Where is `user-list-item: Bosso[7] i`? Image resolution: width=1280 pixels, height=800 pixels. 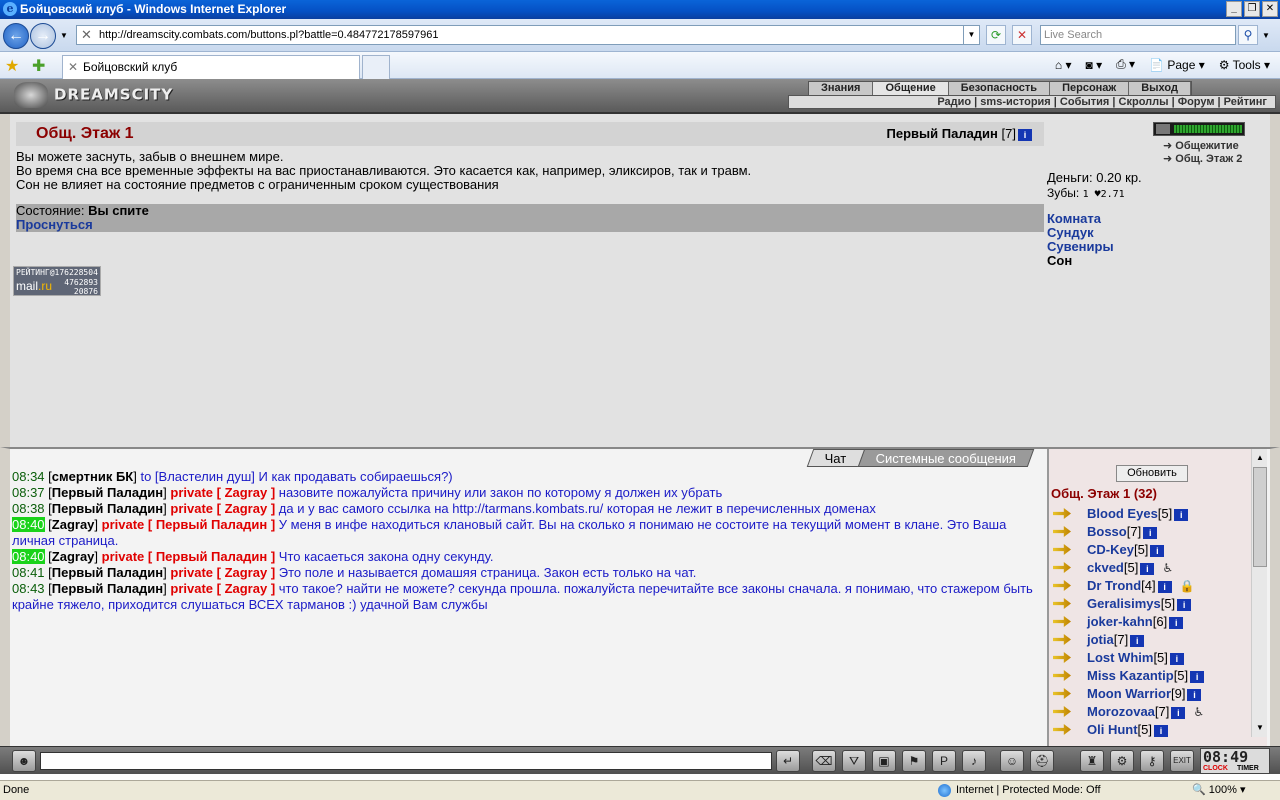
user-list-item: Bosso[7] i is located at coordinates (1151, 532).